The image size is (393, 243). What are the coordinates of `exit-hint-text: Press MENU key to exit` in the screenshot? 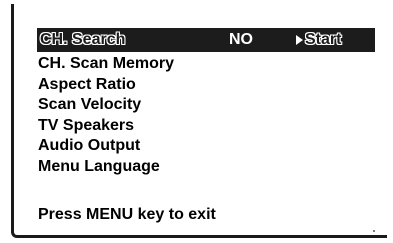 It's located at (127, 214).